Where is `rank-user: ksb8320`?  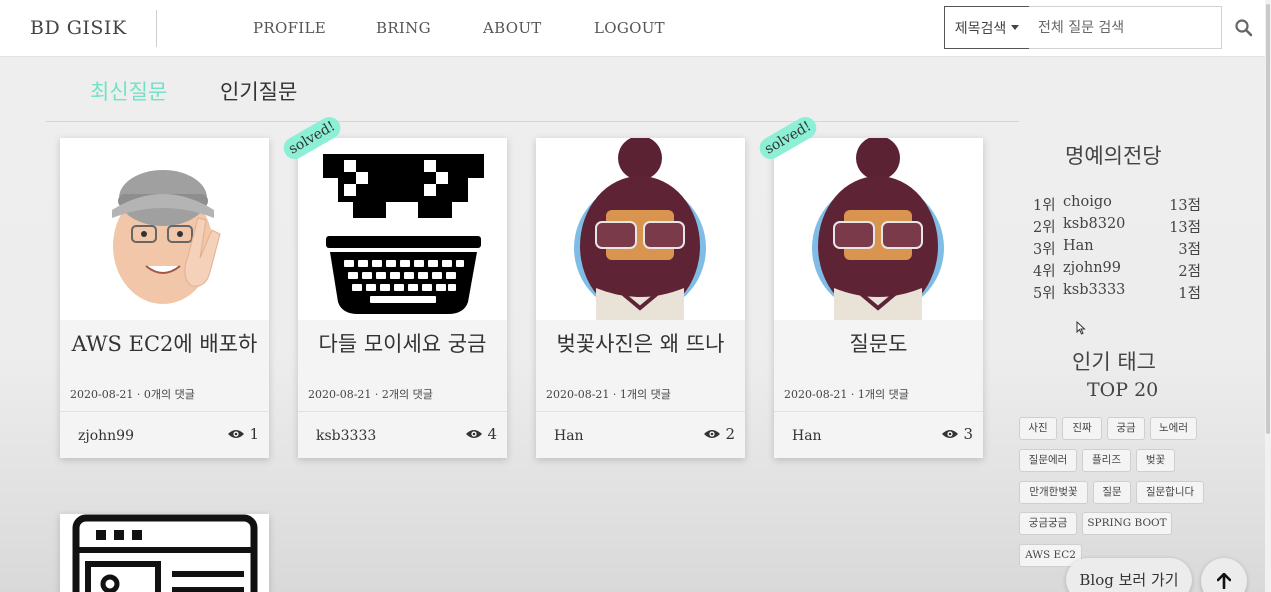
rank-user: ksb8320 is located at coordinates (1094, 224).